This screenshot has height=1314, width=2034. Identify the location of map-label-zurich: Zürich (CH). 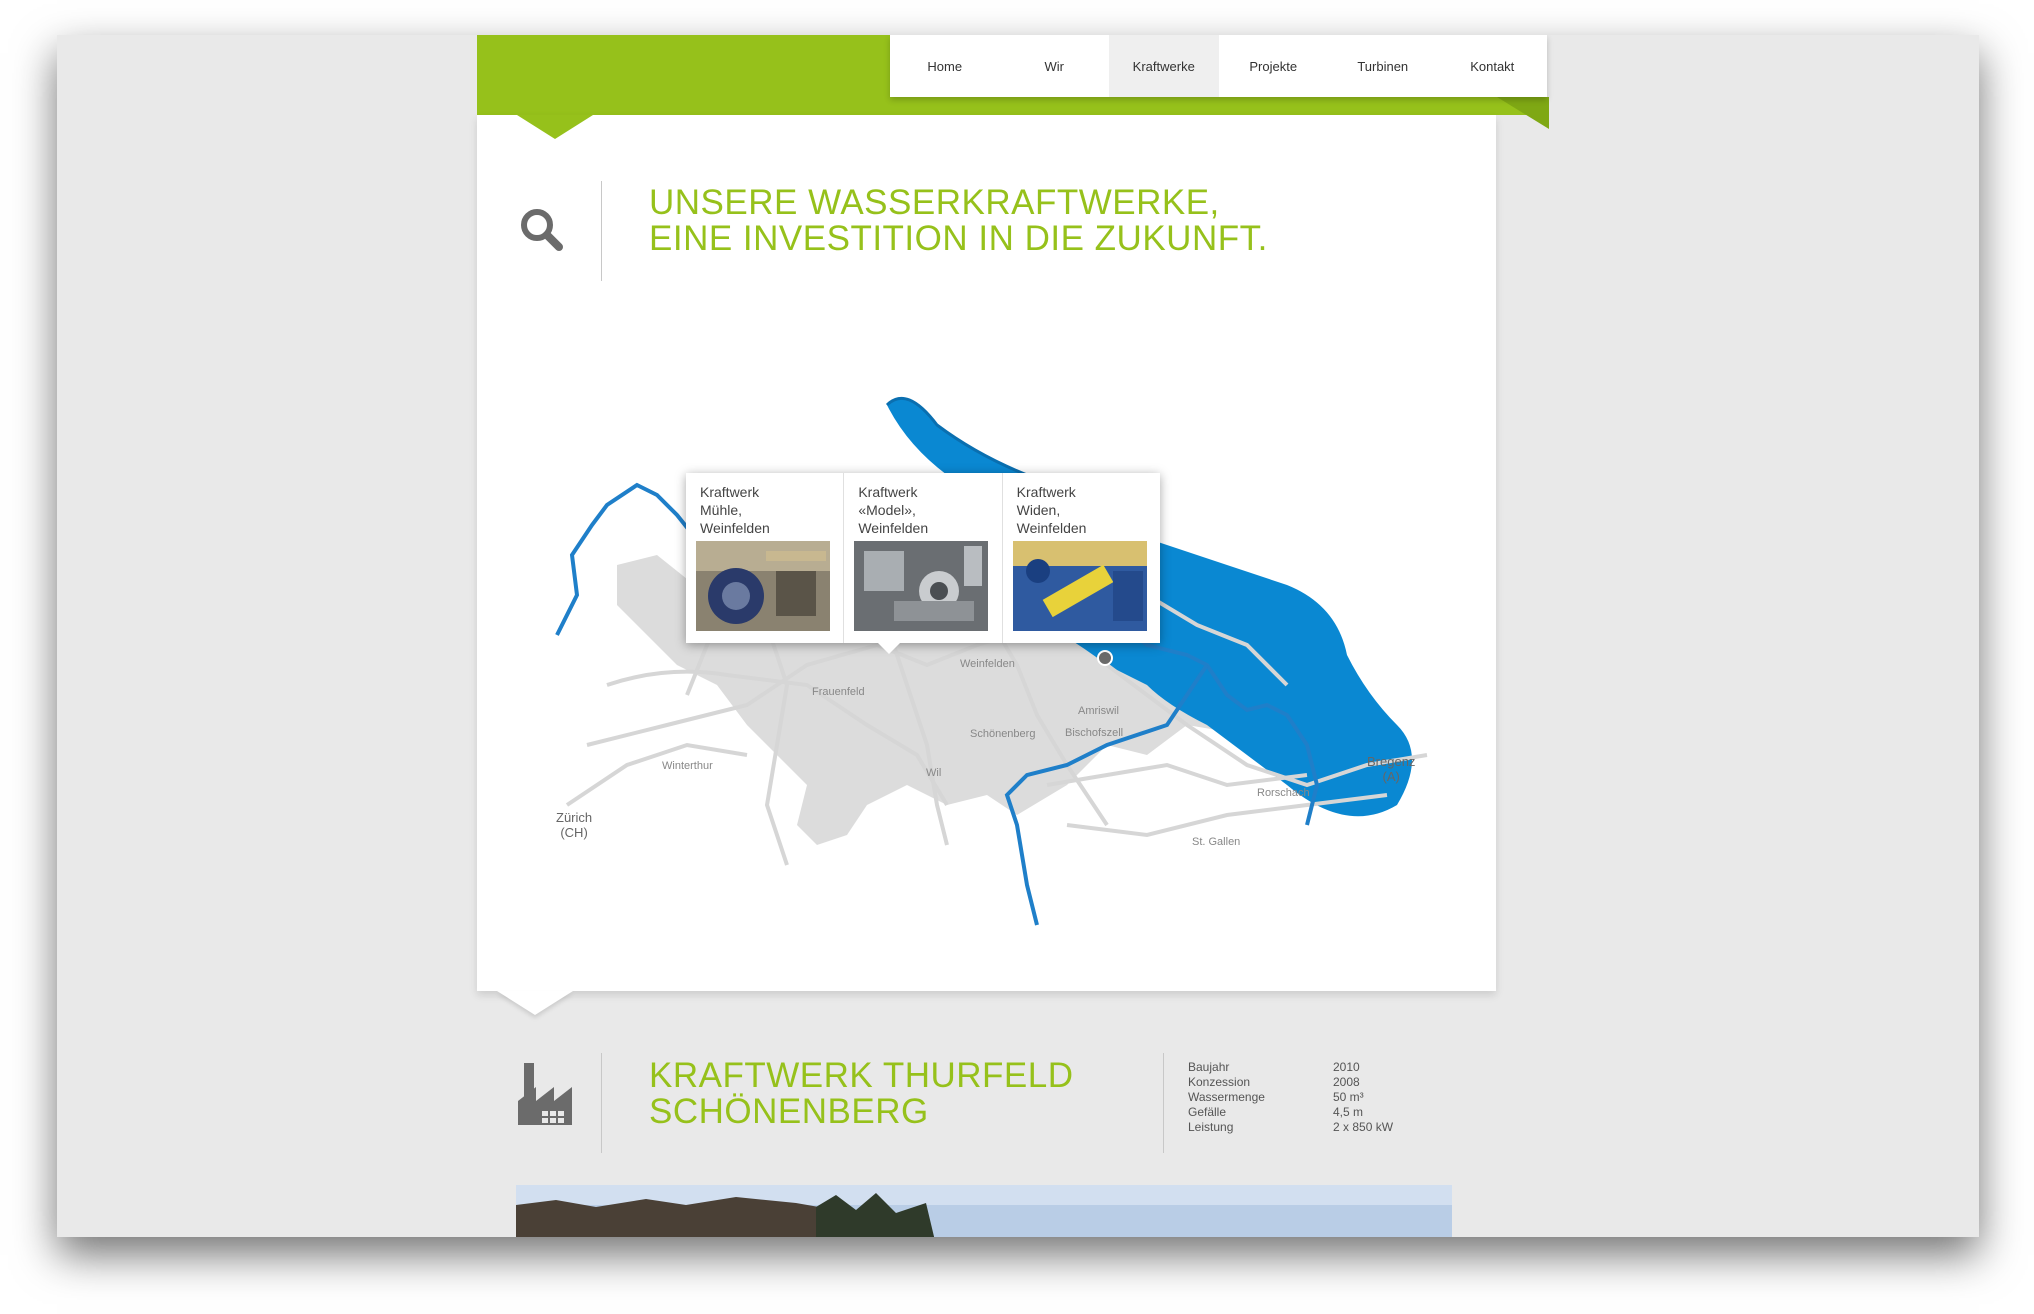
(574, 825).